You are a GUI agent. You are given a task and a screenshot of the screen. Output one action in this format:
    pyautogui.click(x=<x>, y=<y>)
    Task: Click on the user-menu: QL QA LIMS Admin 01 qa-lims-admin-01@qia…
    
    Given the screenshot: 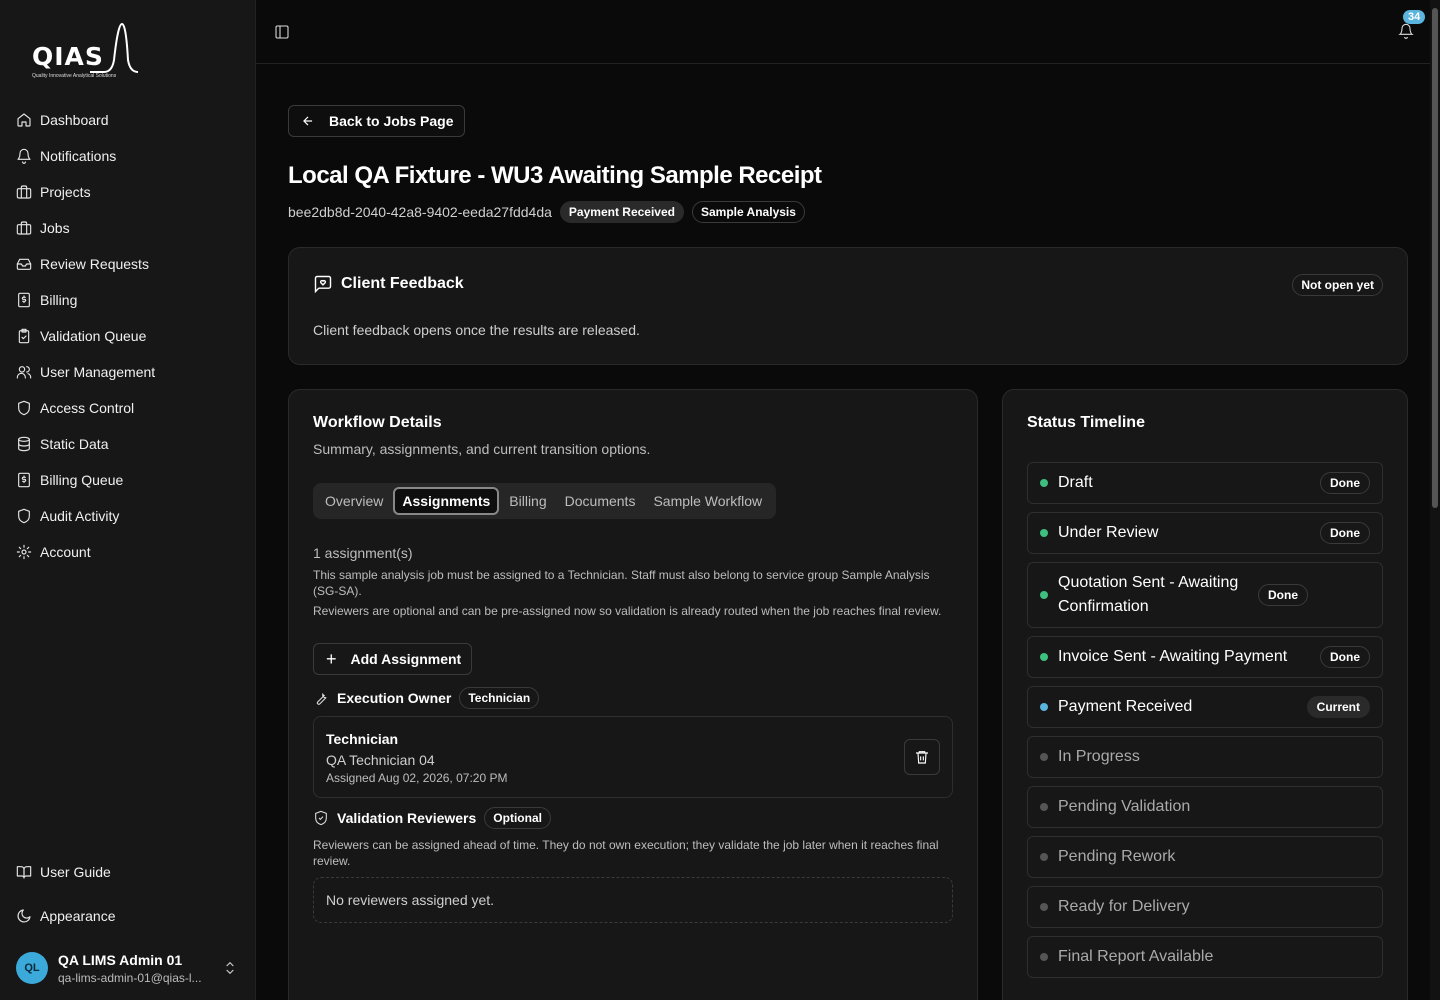 What is the action you would take?
    pyautogui.click(x=128, y=968)
    